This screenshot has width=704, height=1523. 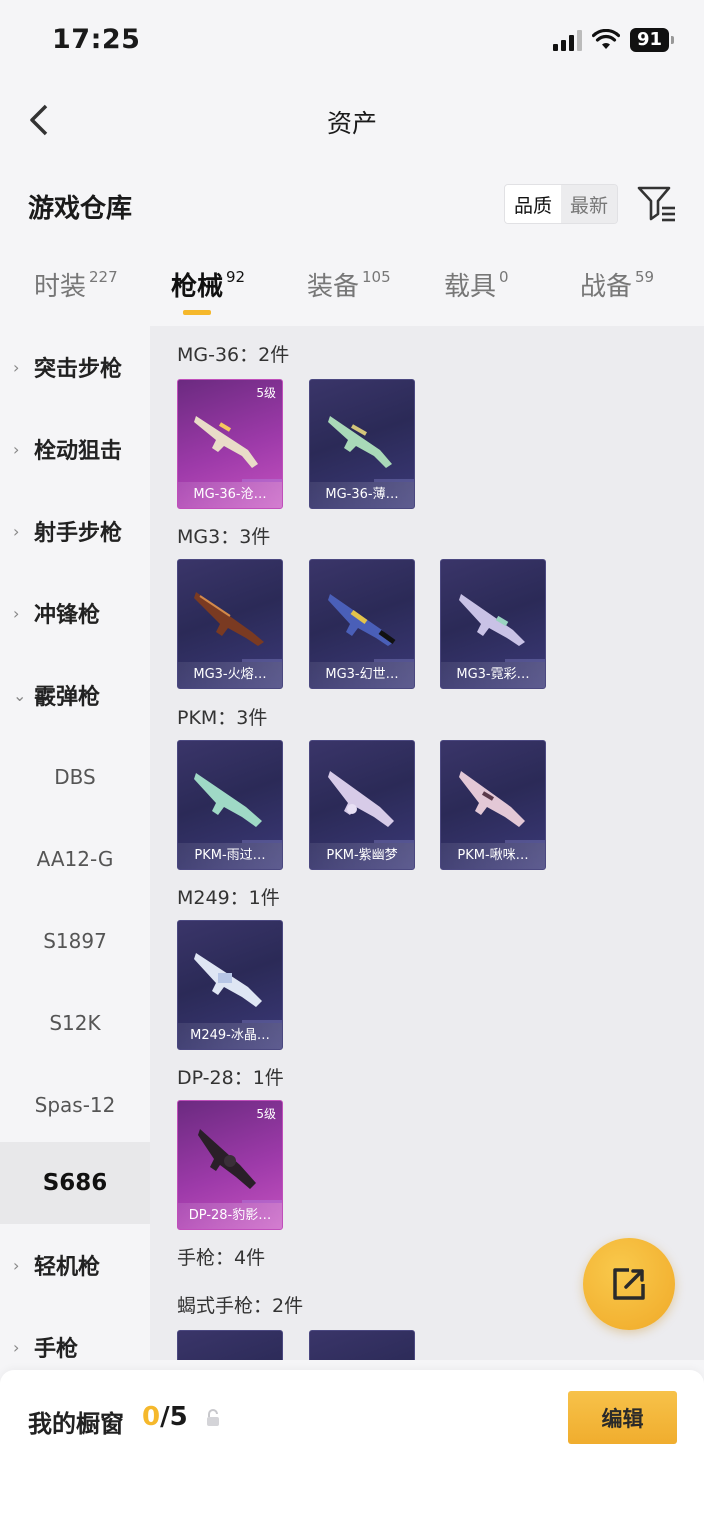 What do you see at coordinates (76, 284) in the screenshot?
I see `tab-fashion: 时装 227` at bounding box center [76, 284].